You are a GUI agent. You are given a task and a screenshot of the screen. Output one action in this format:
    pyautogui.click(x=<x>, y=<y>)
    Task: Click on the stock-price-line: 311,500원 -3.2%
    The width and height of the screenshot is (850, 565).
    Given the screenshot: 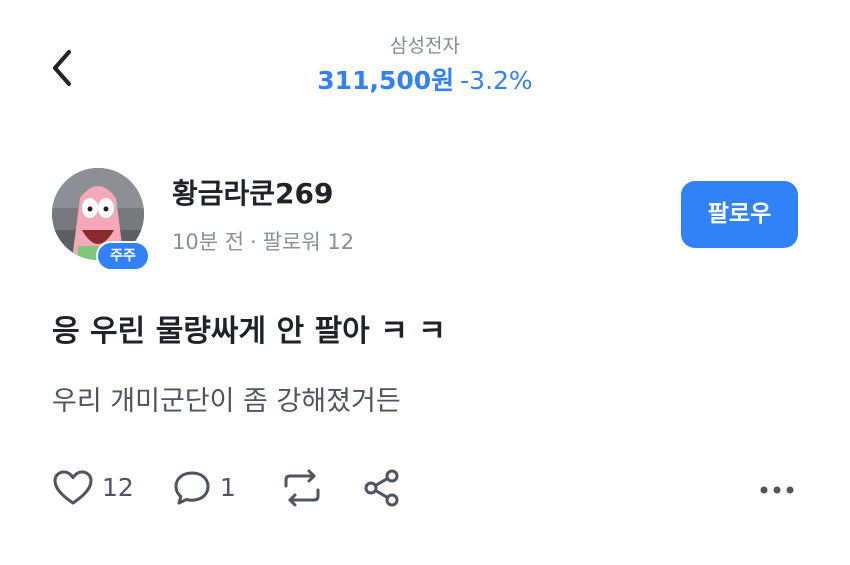 What is the action you would take?
    pyautogui.click(x=425, y=81)
    